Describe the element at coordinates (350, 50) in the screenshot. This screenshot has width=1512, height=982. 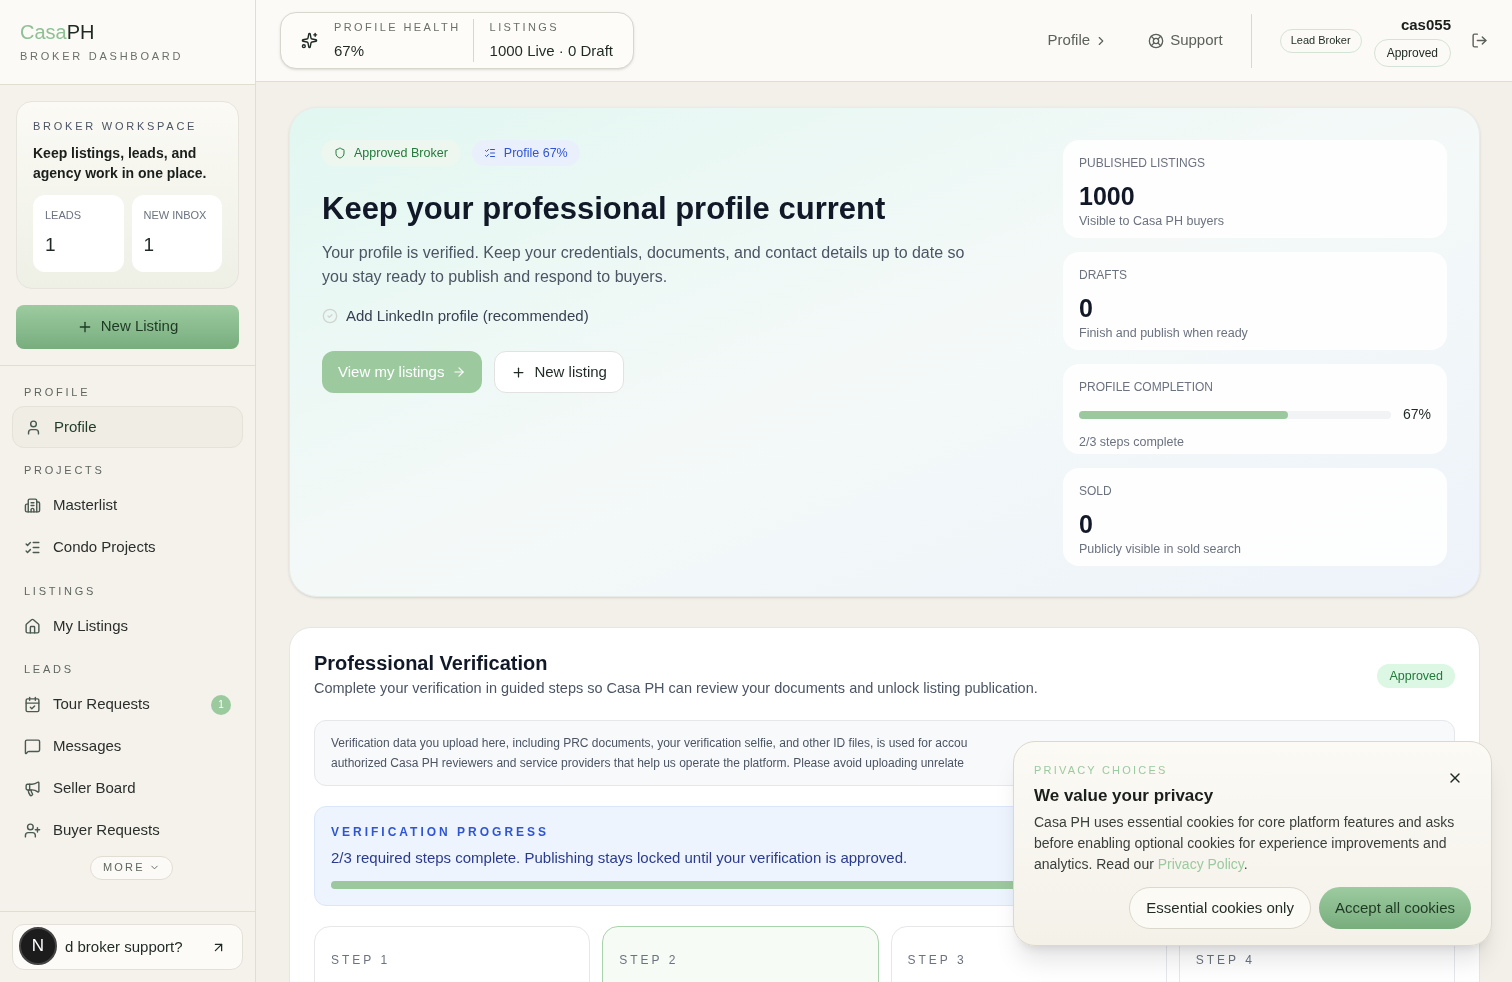
I see `health-value: 67%` at that location.